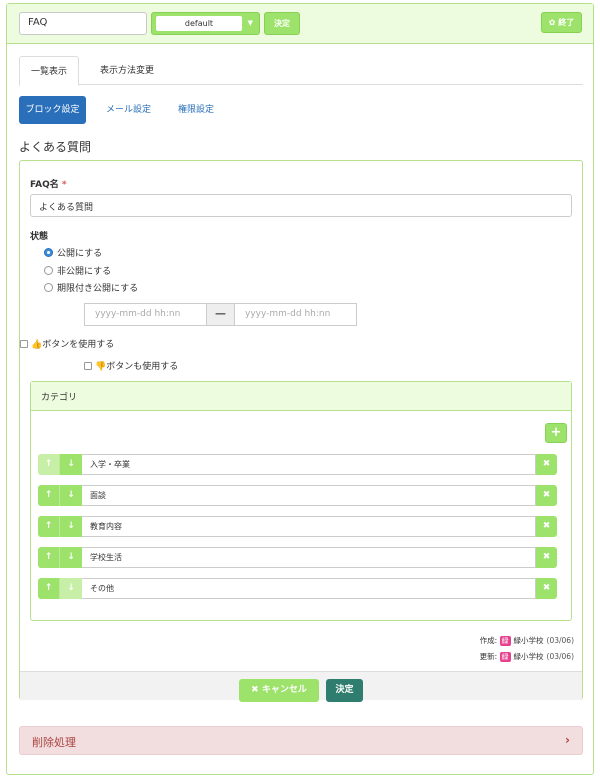  I want to click on delete-section: 削除処理 ›, so click(301, 740).